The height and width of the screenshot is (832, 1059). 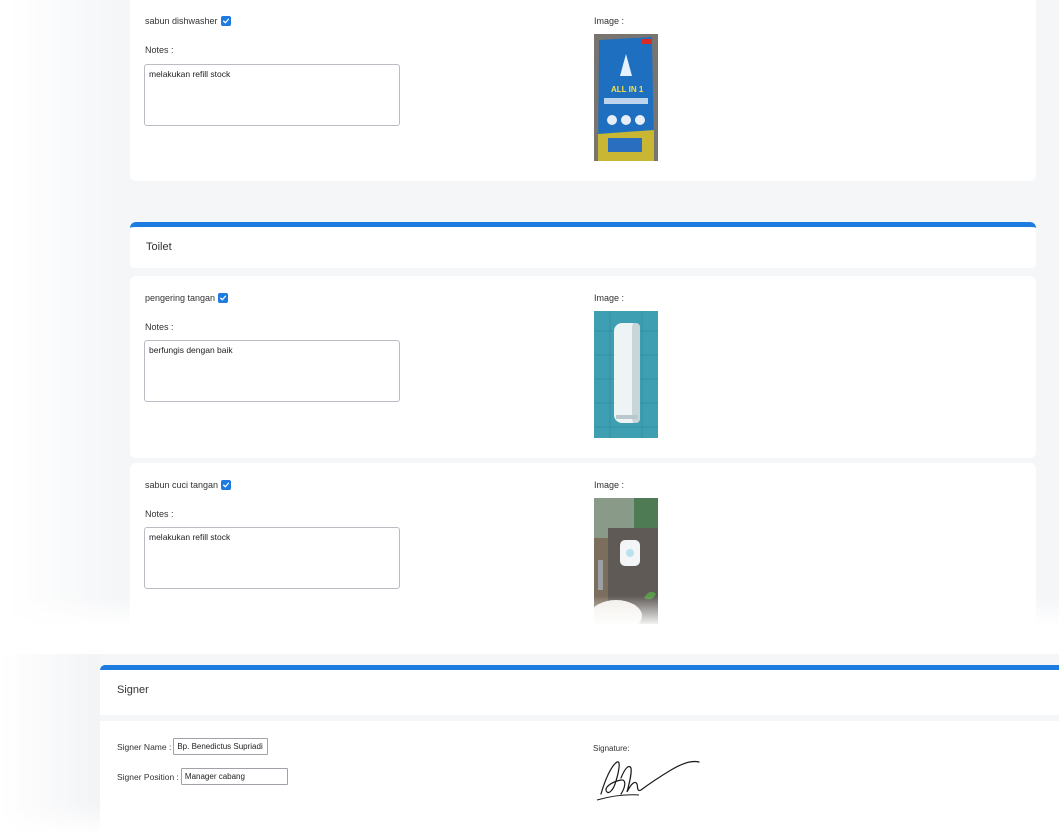 I want to click on section-title: Toilet, so click(x=159, y=247).